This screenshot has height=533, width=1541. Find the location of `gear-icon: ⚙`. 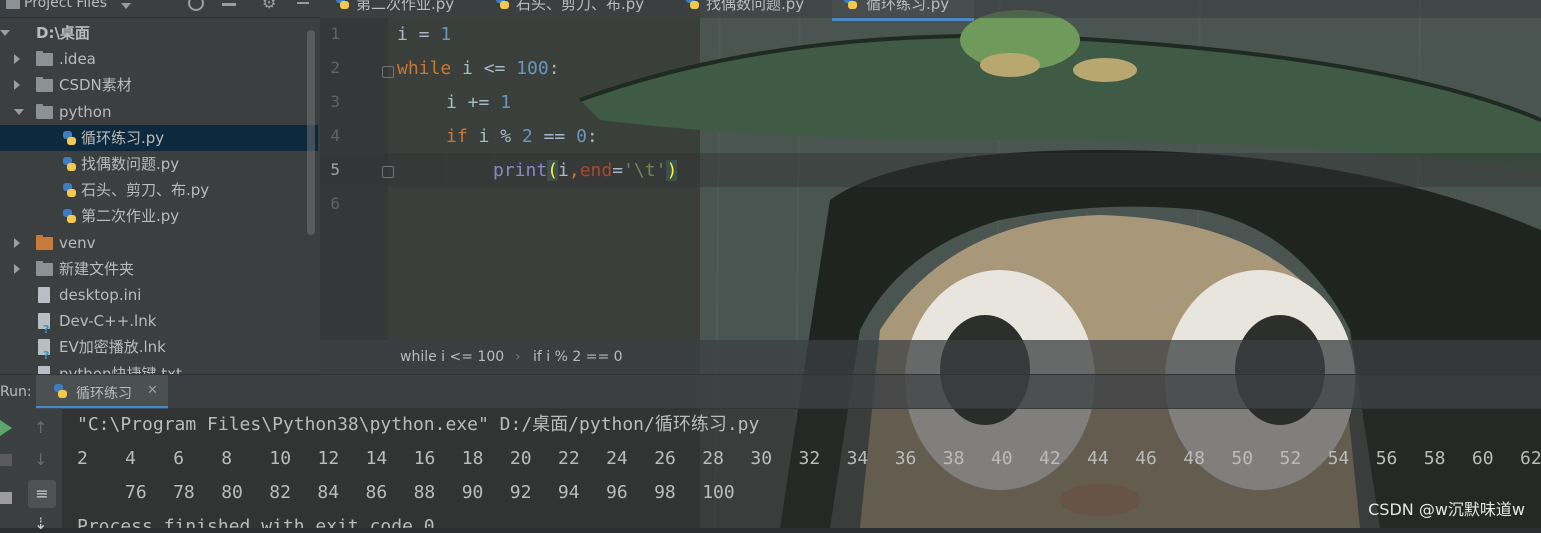

gear-icon: ⚙ is located at coordinates (269, 6).